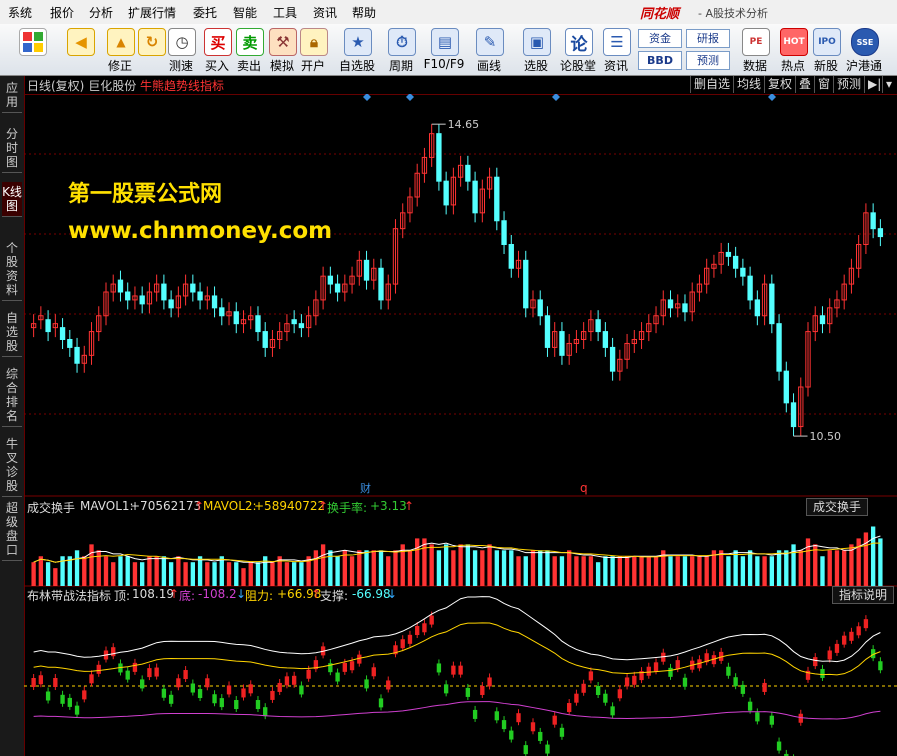  I want to click on chevron-down-icon: ▾, so click(888, 84).